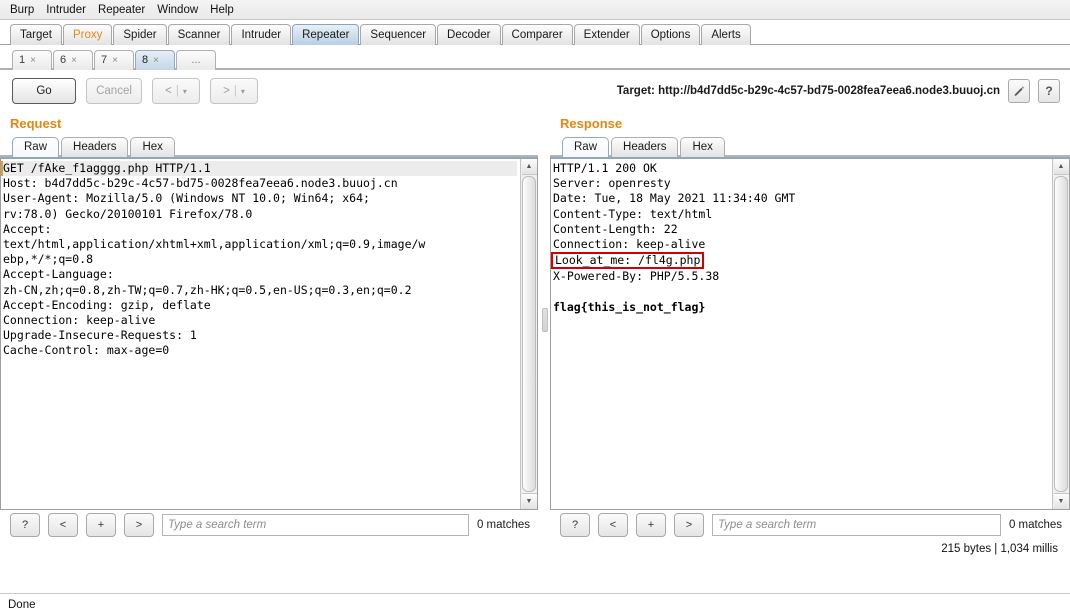 Image resolution: width=1070 pixels, height=615 pixels. Describe the element at coordinates (591, 123) in the screenshot. I see `response-title: Response` at that location.